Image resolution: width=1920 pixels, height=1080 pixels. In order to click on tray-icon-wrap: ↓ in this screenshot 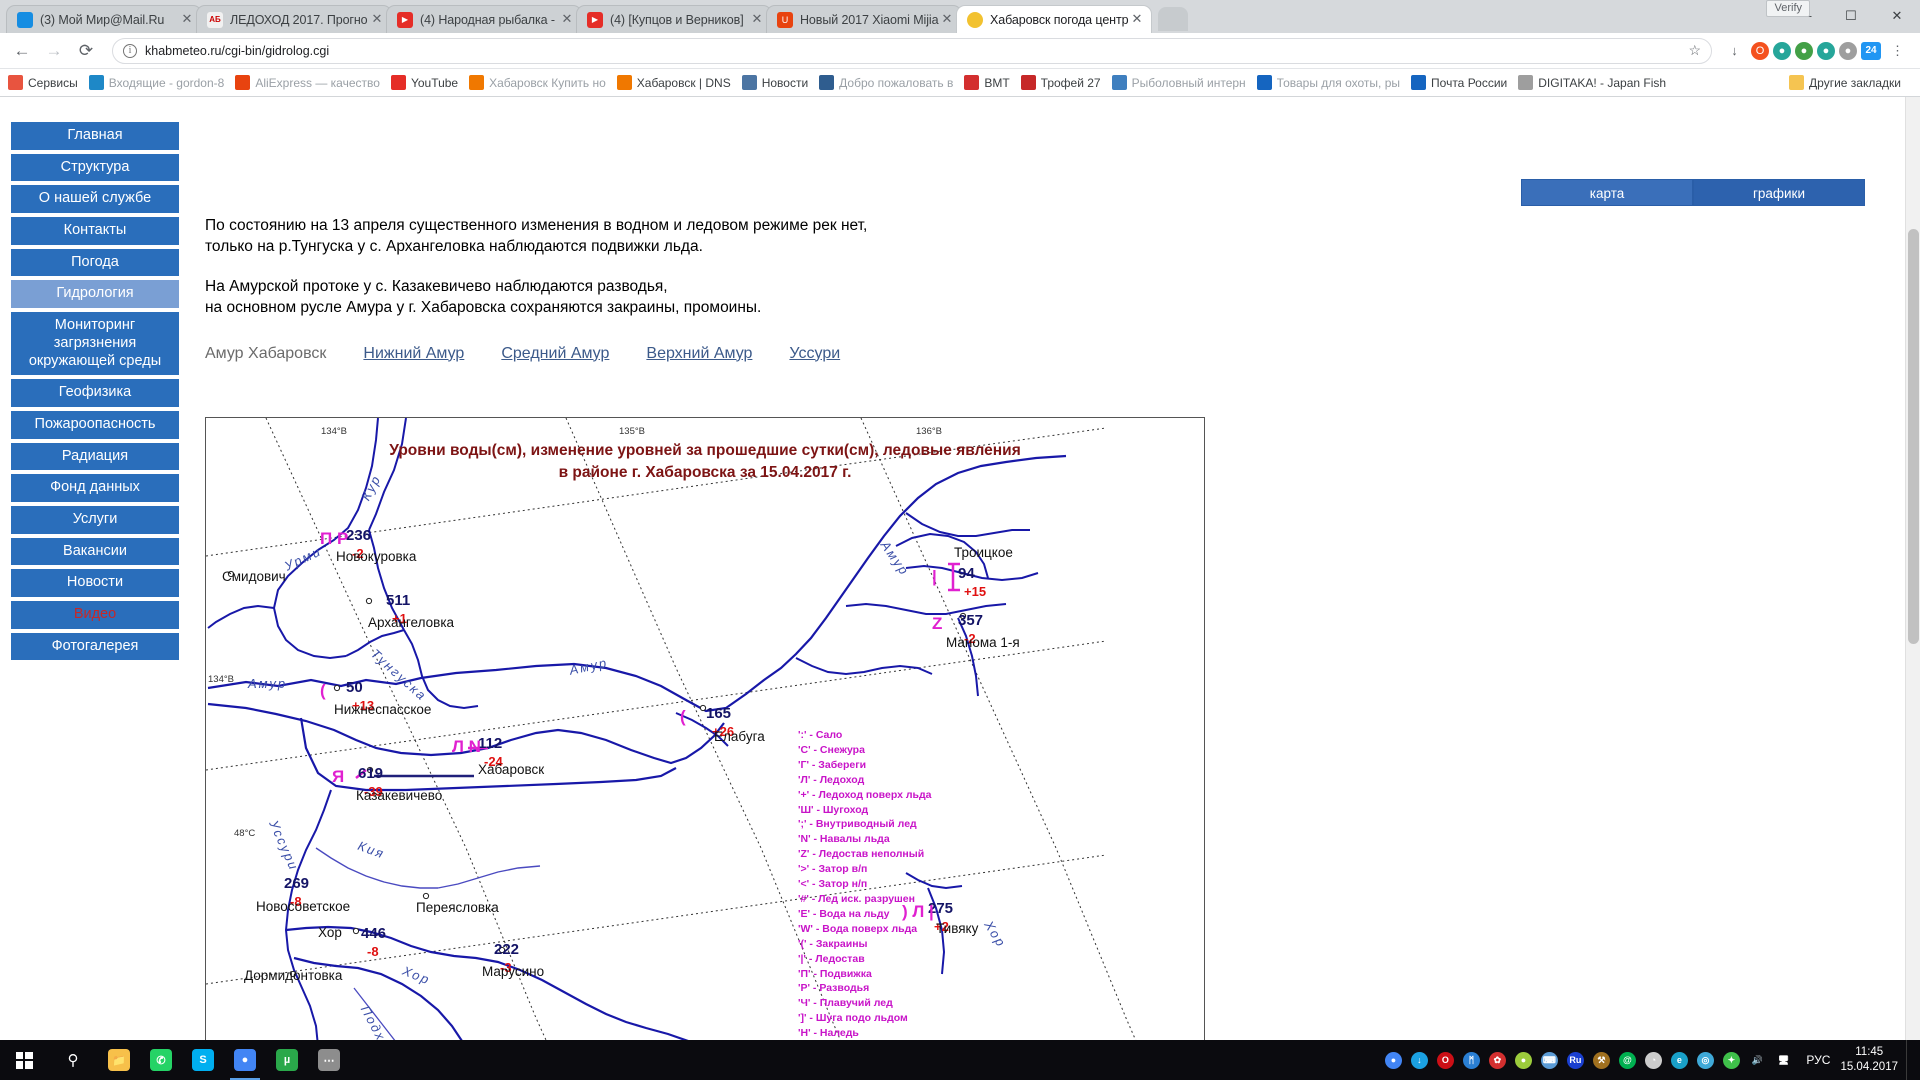, I will do `click(1419, 1060)`.